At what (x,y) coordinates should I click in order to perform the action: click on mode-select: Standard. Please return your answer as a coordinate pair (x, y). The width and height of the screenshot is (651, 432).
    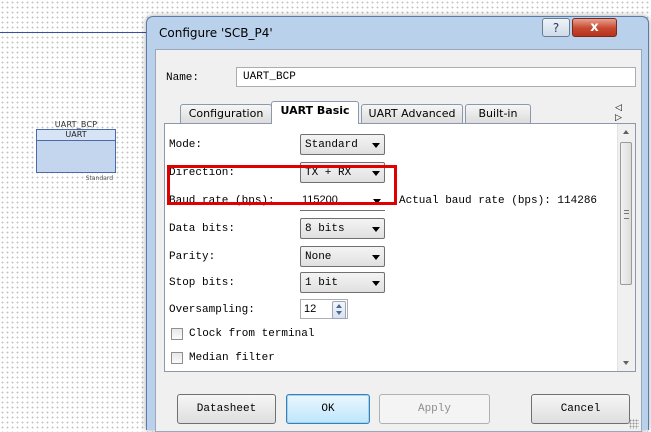
    Looking at the image, I should click on (342, 144).